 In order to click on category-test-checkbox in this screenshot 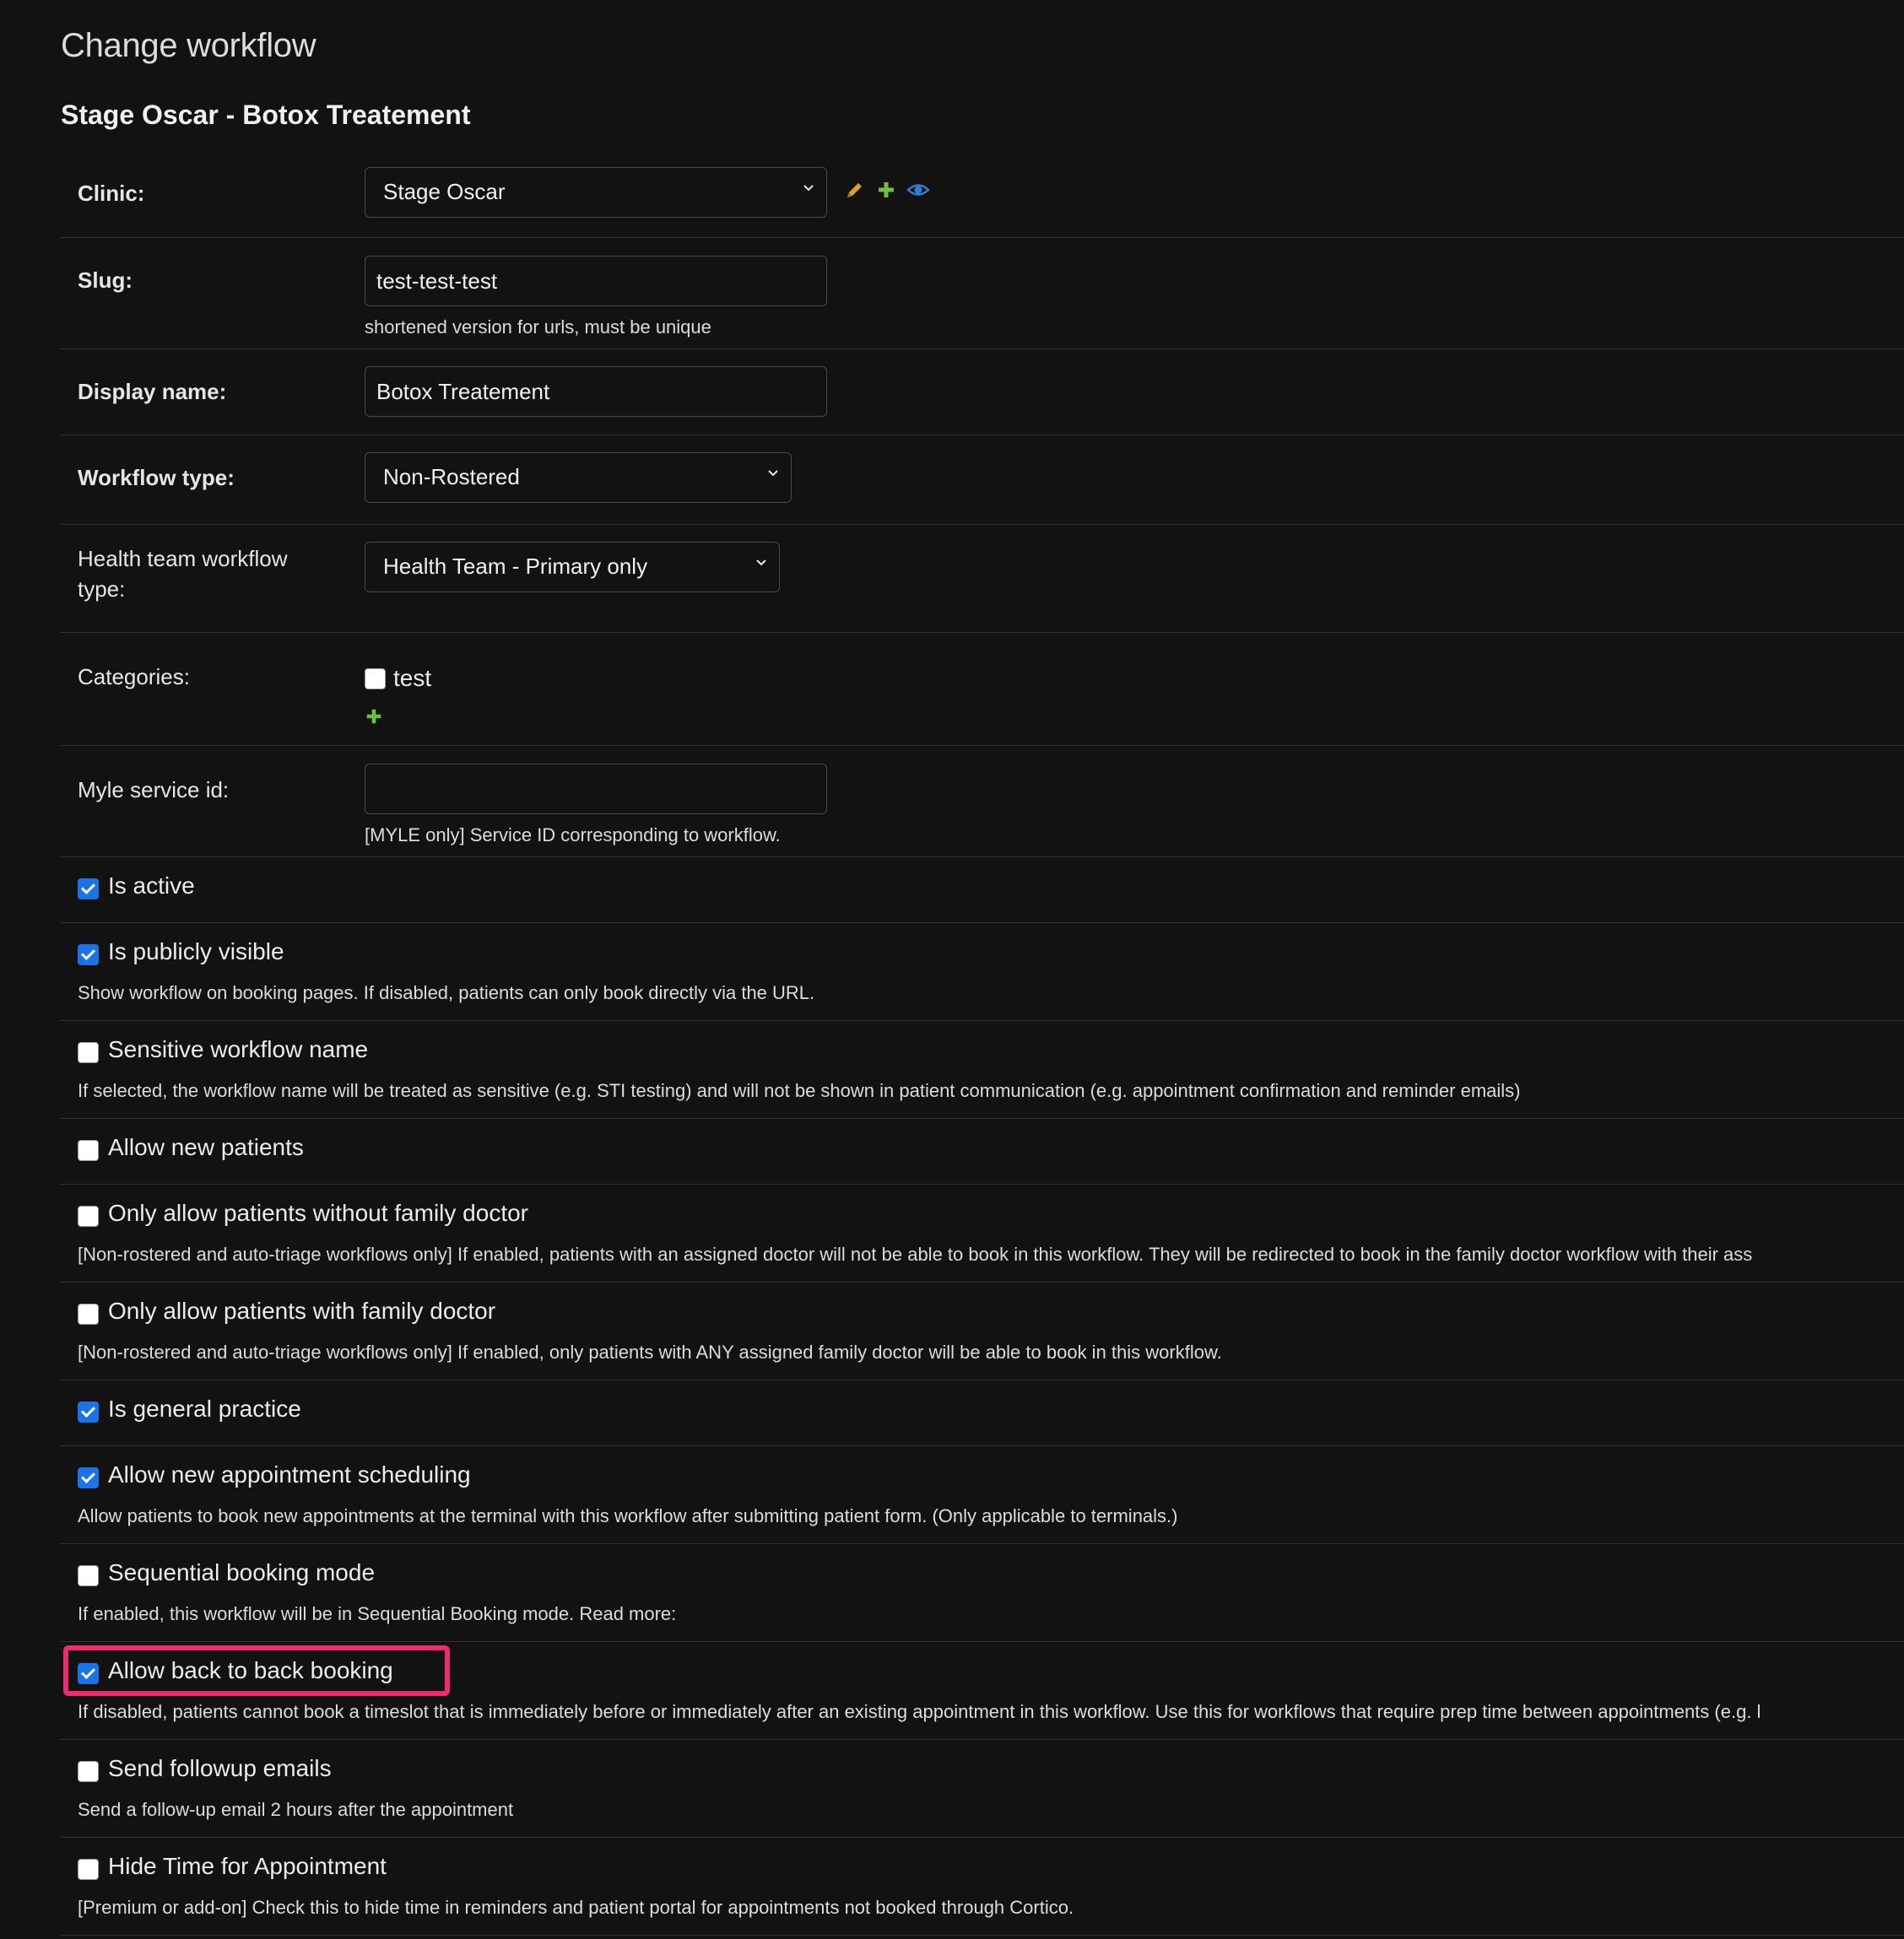, I will do `click(375, 678)`.